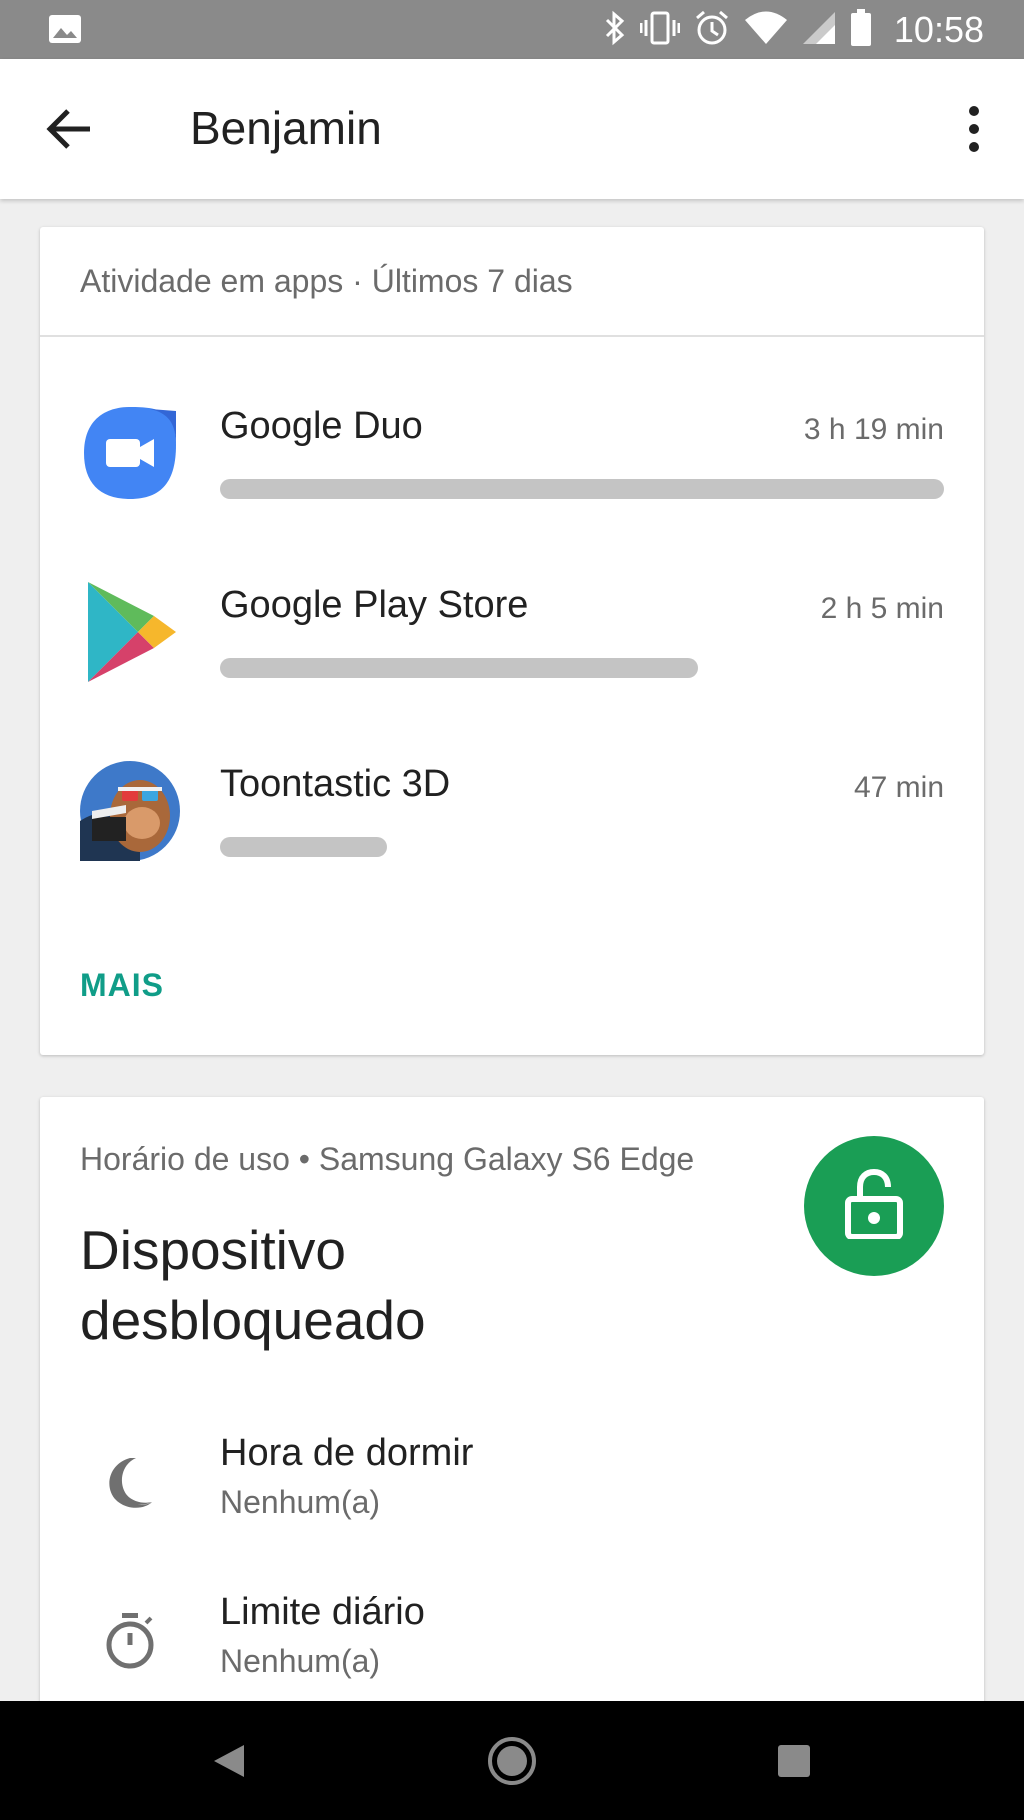 The height and width of the screenshot is (1820, 1024). I want to click on device-status-heading: Dispositivo desbloqueado, so click(253, 1285).